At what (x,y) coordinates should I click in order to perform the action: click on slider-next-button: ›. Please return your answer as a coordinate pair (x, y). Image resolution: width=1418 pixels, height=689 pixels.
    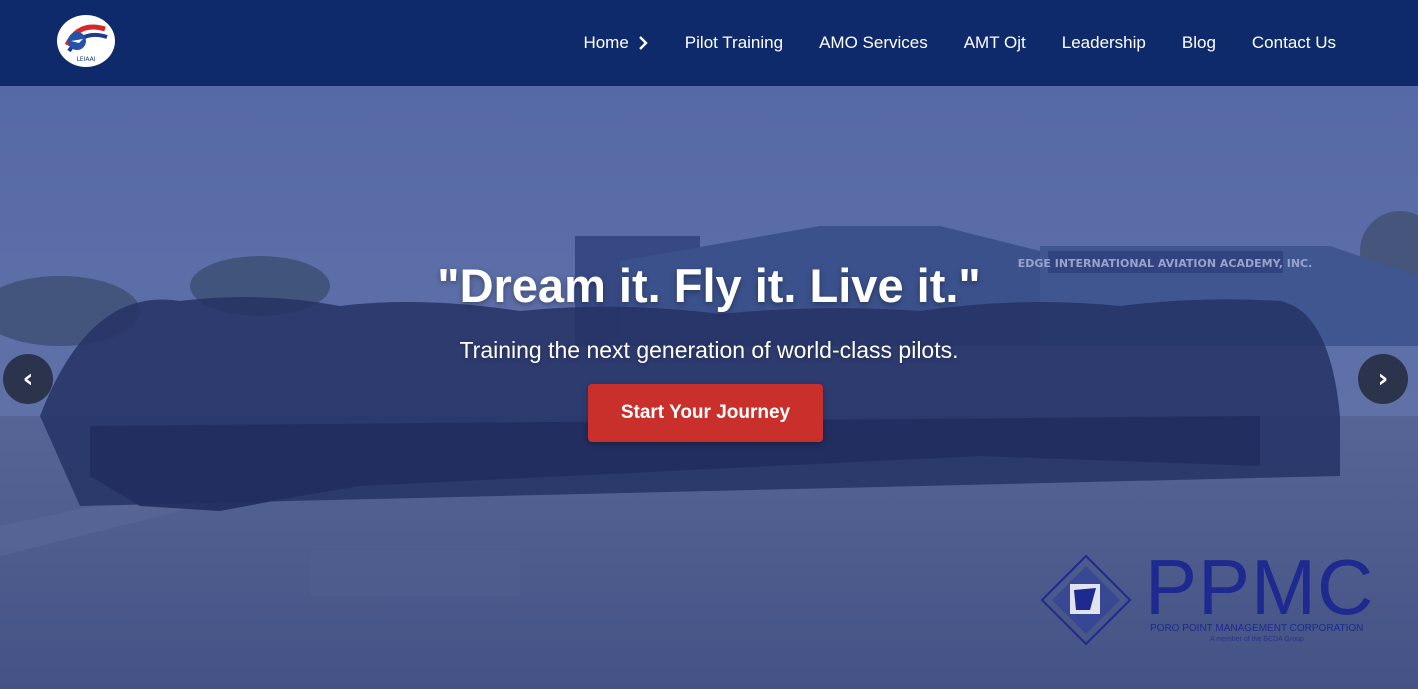
    Looking at the image, I should click on (1383, 379).